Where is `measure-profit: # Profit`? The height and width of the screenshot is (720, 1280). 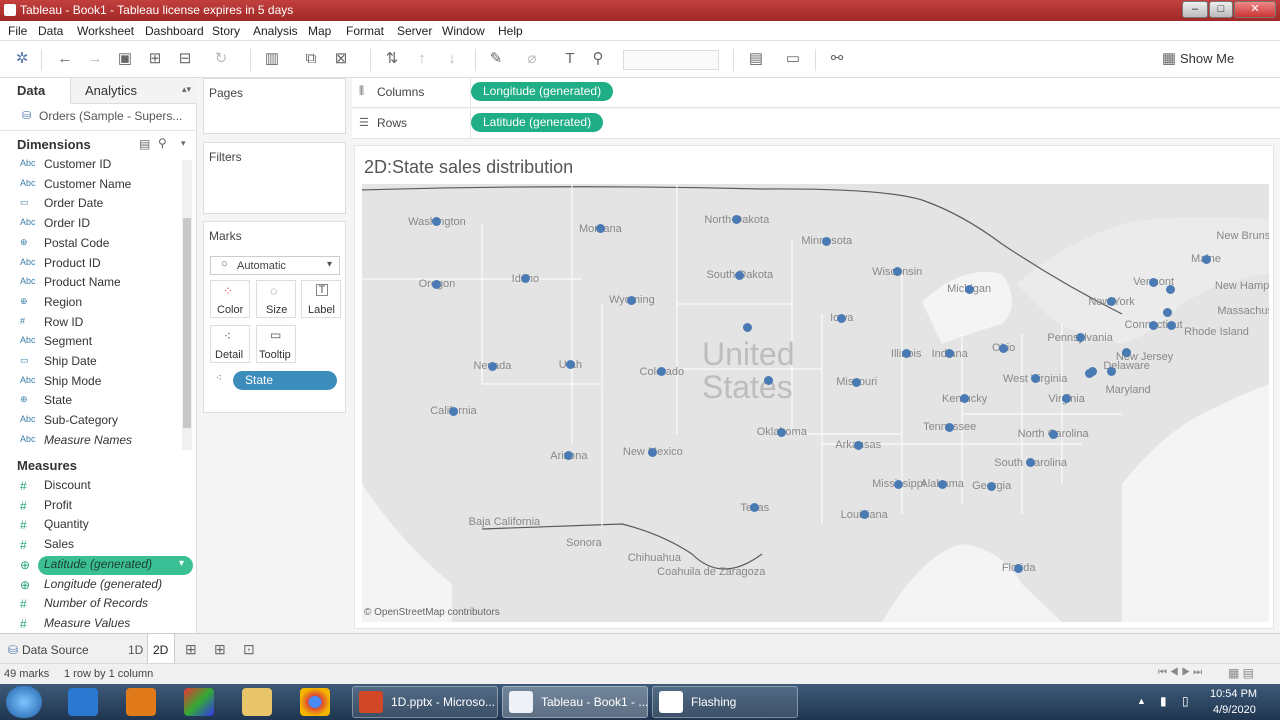
measure-profit: # Profit is located at coordinates (90, 506).